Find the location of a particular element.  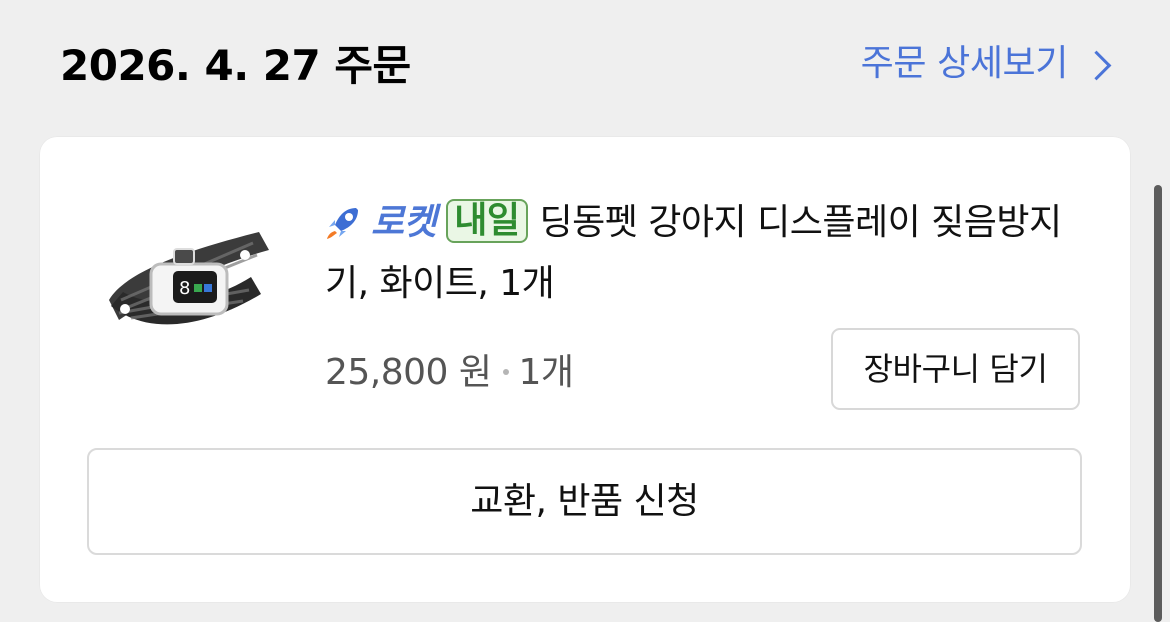

collar-buckle is located at coordinates (184, 256).